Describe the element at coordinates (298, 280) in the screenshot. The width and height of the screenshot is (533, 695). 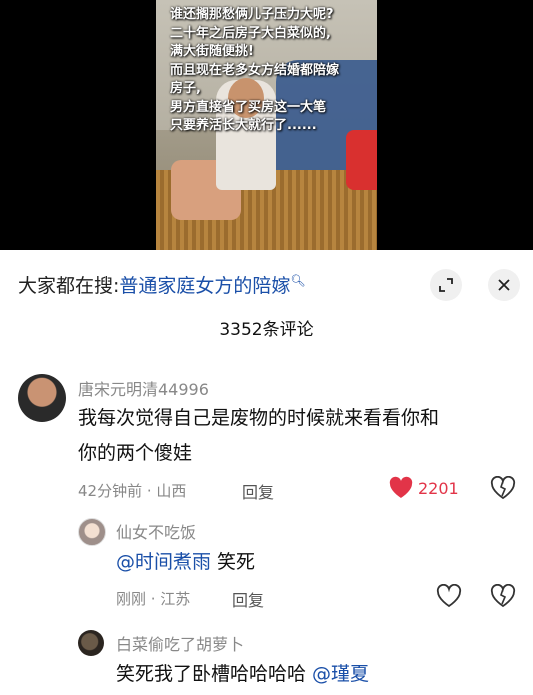
I see `magnifier-icon: 🔍︎` at that location.